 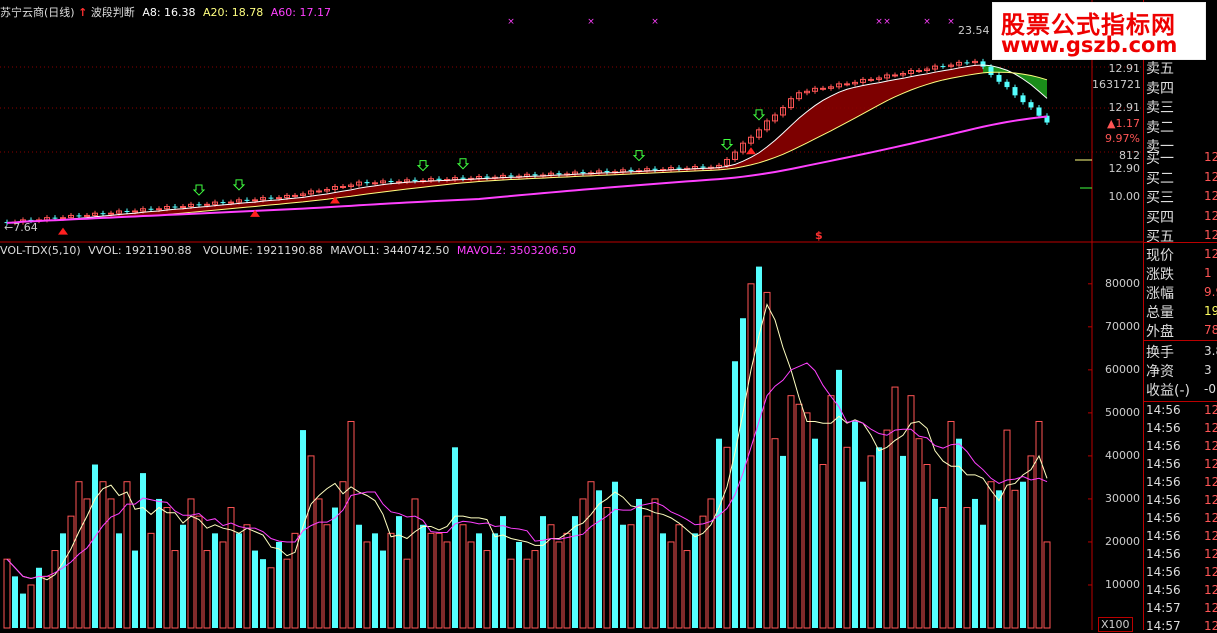 I want to click on buy-level-label: 买四, so click(x=1160, y=217).